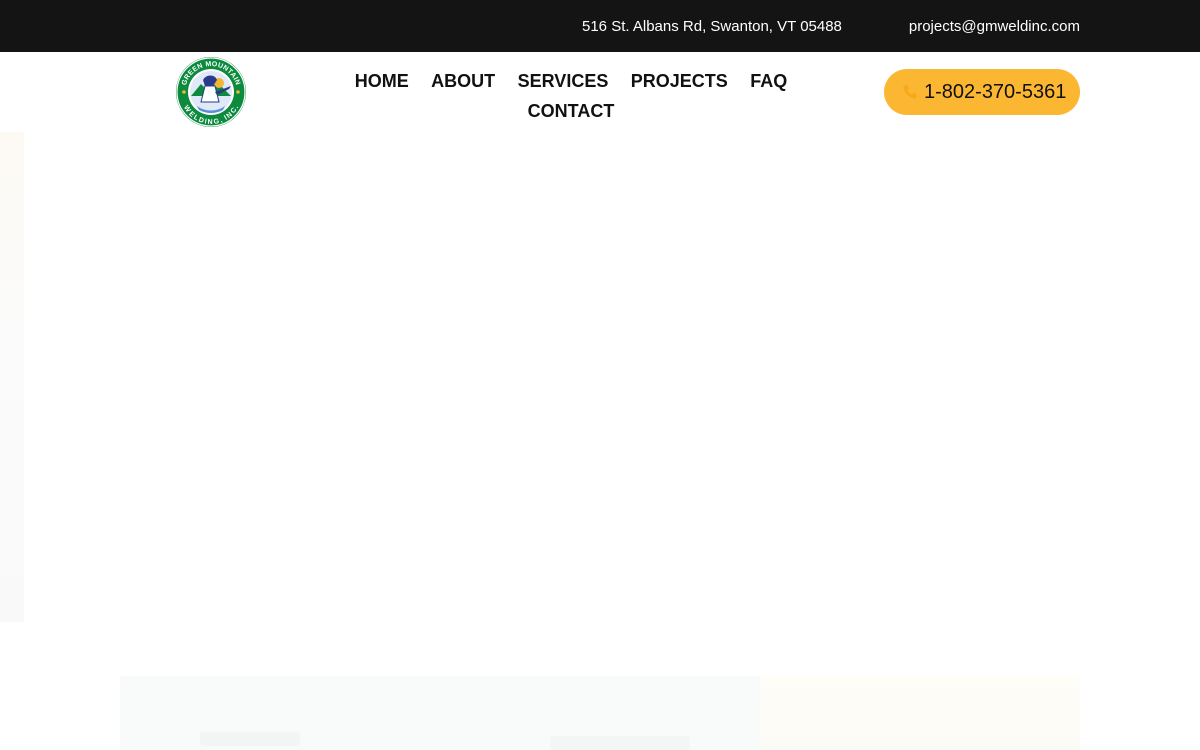 The height and width of the screenshot is (750, 1200). What do you see at coordinates (995, 92) in the screenshot?
I see `phone-number: 1-802-370-5361` at bounding box center [995, 92].